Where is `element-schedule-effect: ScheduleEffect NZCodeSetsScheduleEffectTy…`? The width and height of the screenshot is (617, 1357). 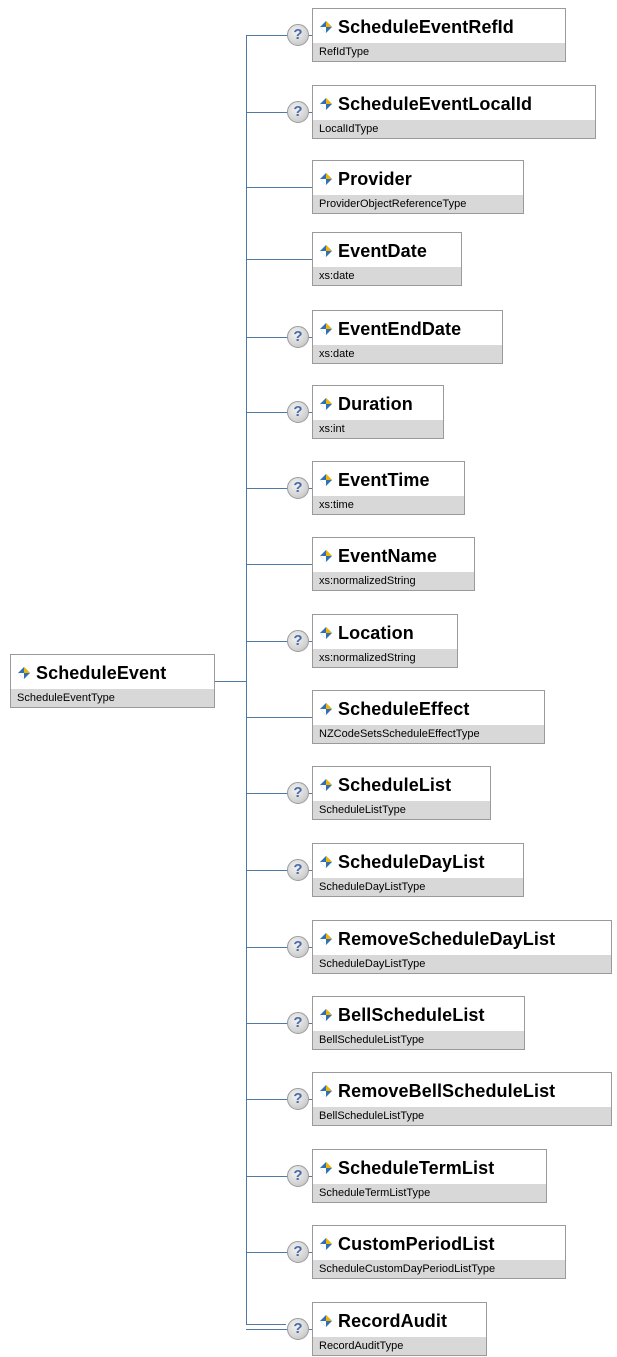
element-schedule-effect: ScheduleEffect NZCodeSetsScheduleEffectTy… is located at coordinates (428, 717).